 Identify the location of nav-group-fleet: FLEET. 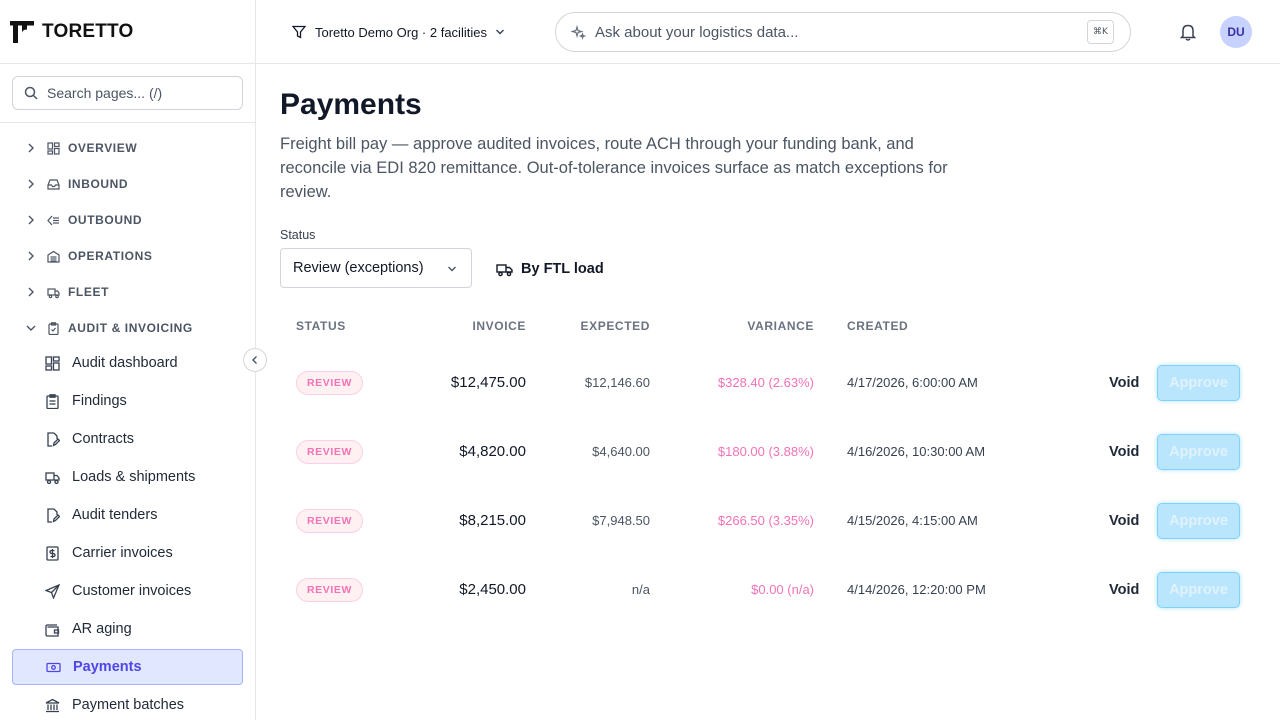
(127, 292).